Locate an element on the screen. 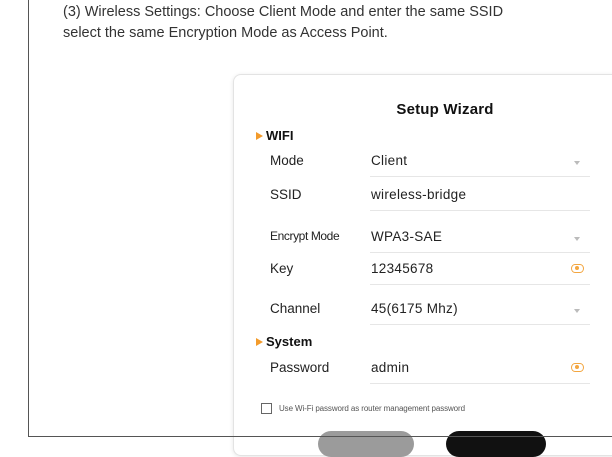  ssid-input: wireless-bridge is located at coordinates (480, 197).